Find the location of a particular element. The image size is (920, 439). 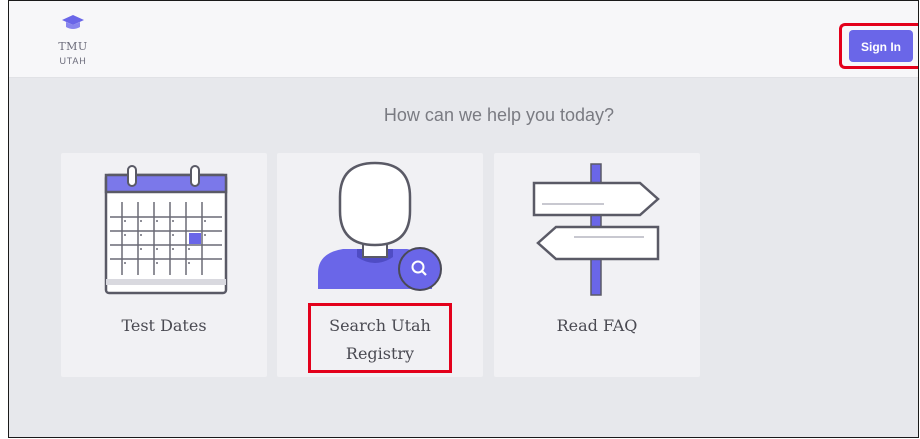

logo-text: TMU is located at coordinates (73, 46).